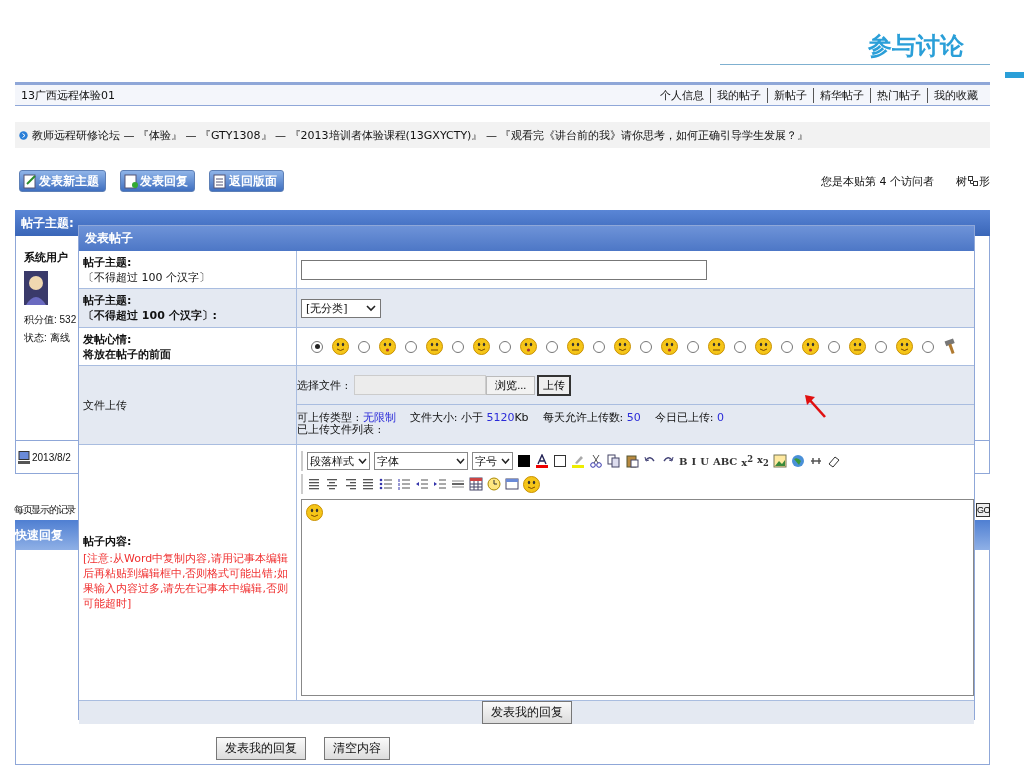  I want to click on align-right-icon, so click(350, 484).